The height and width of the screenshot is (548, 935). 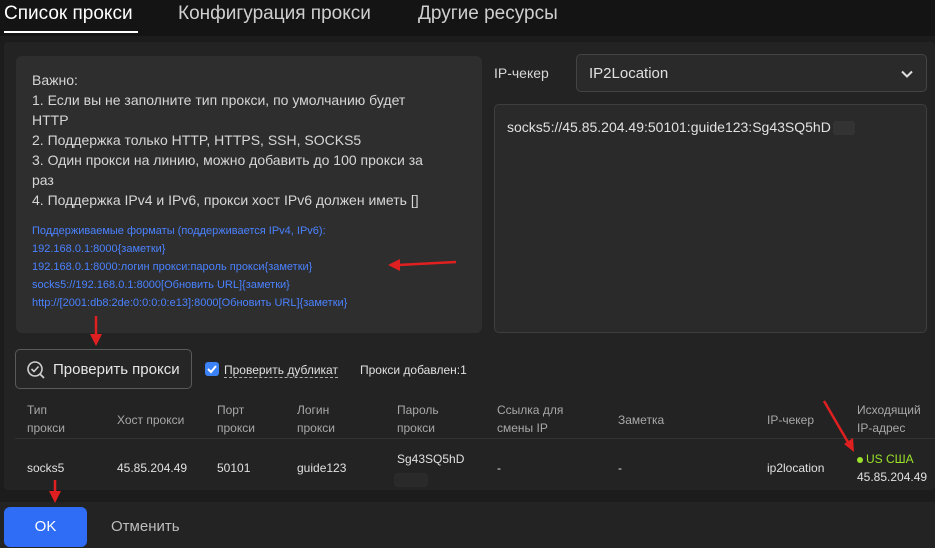 I want to click on check-proxy-button: Проверить прокси, so click(x=103, y=369).